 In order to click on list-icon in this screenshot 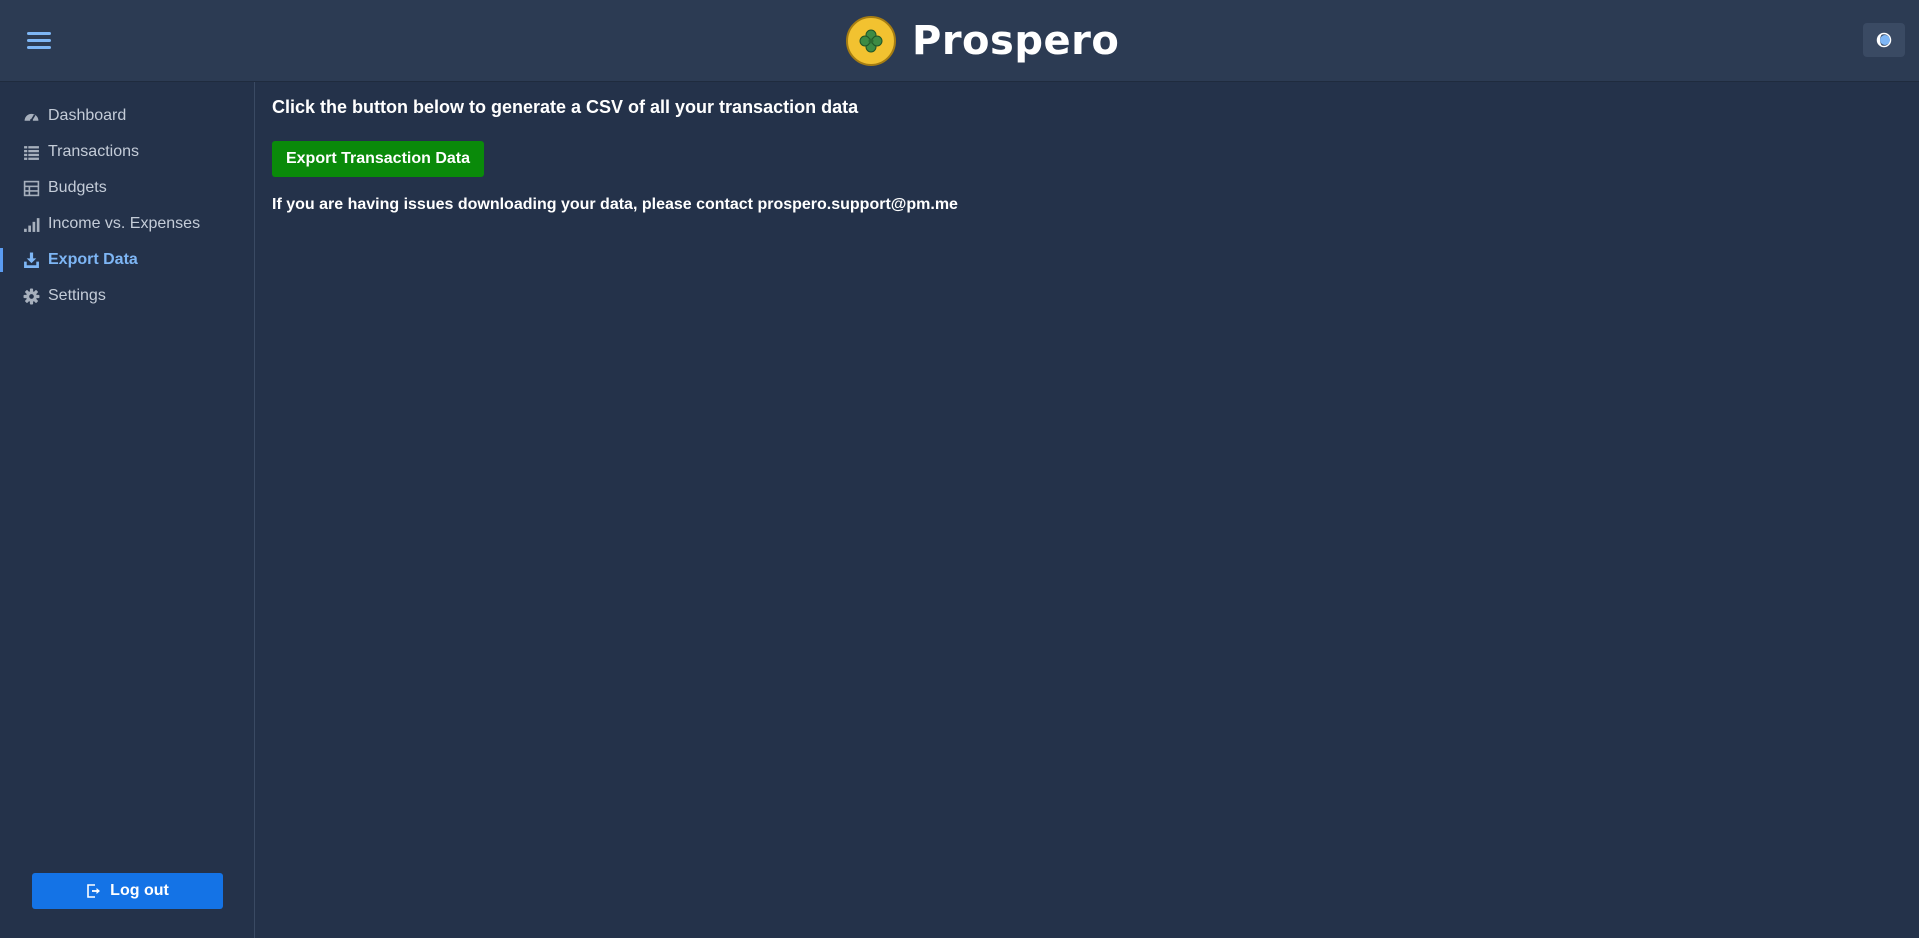, I will do `click(31, 152)`.